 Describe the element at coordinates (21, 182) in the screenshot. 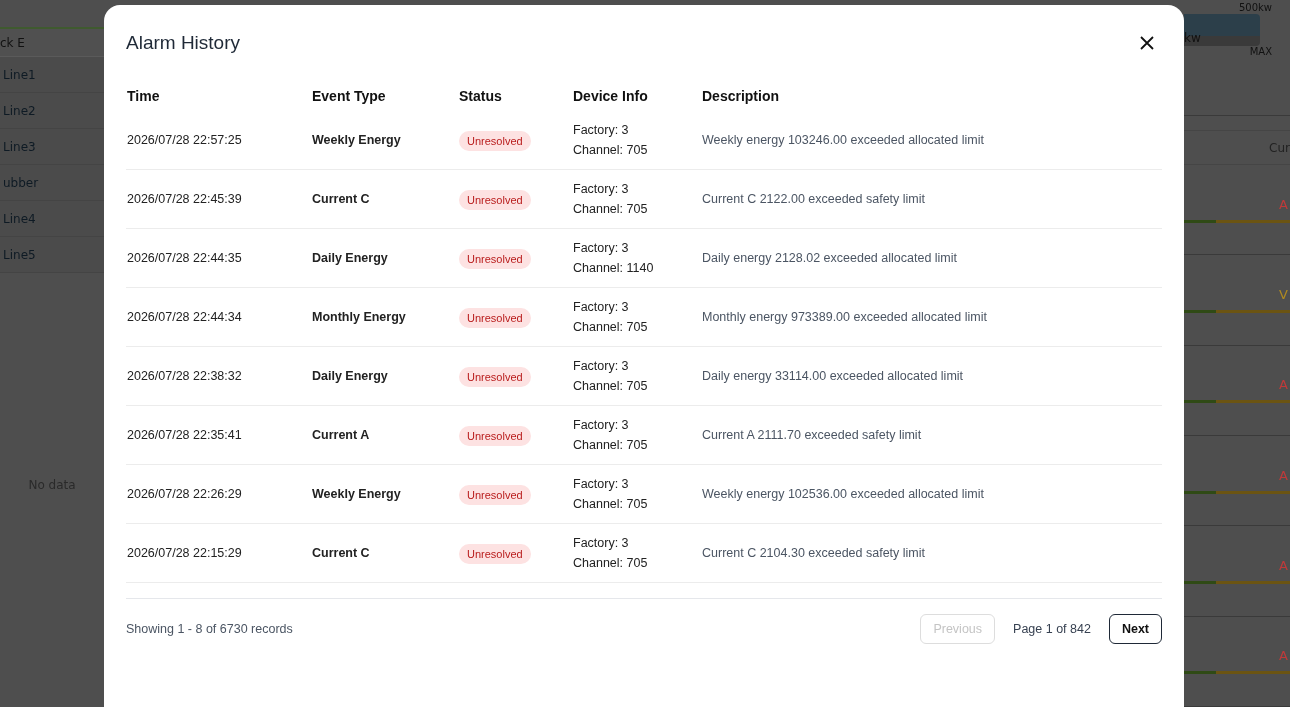

I see `sidebar-item: ubber` at that location.